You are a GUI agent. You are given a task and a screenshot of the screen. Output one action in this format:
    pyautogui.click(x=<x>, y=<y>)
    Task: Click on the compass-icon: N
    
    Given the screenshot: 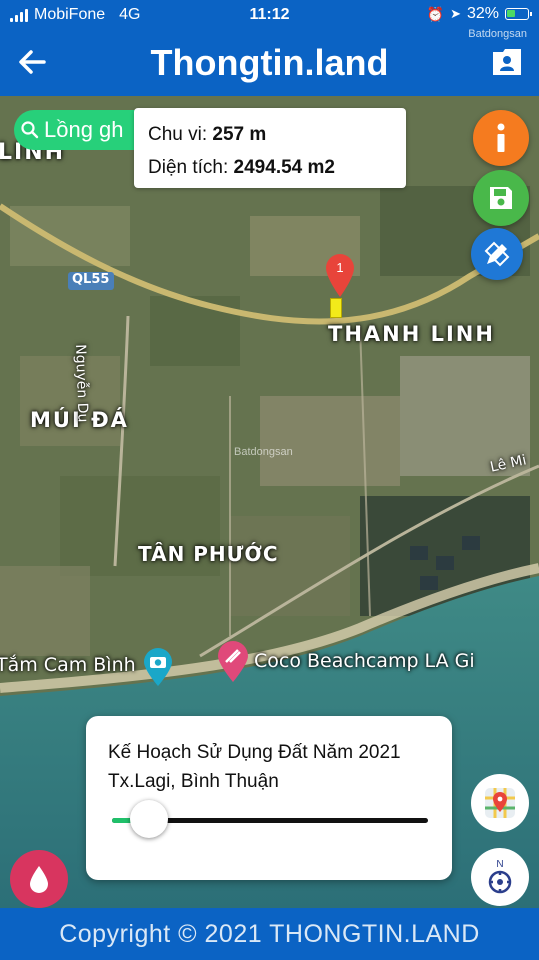 What is the action you would take?
    pyautogui.click(x=500, y=876)
    